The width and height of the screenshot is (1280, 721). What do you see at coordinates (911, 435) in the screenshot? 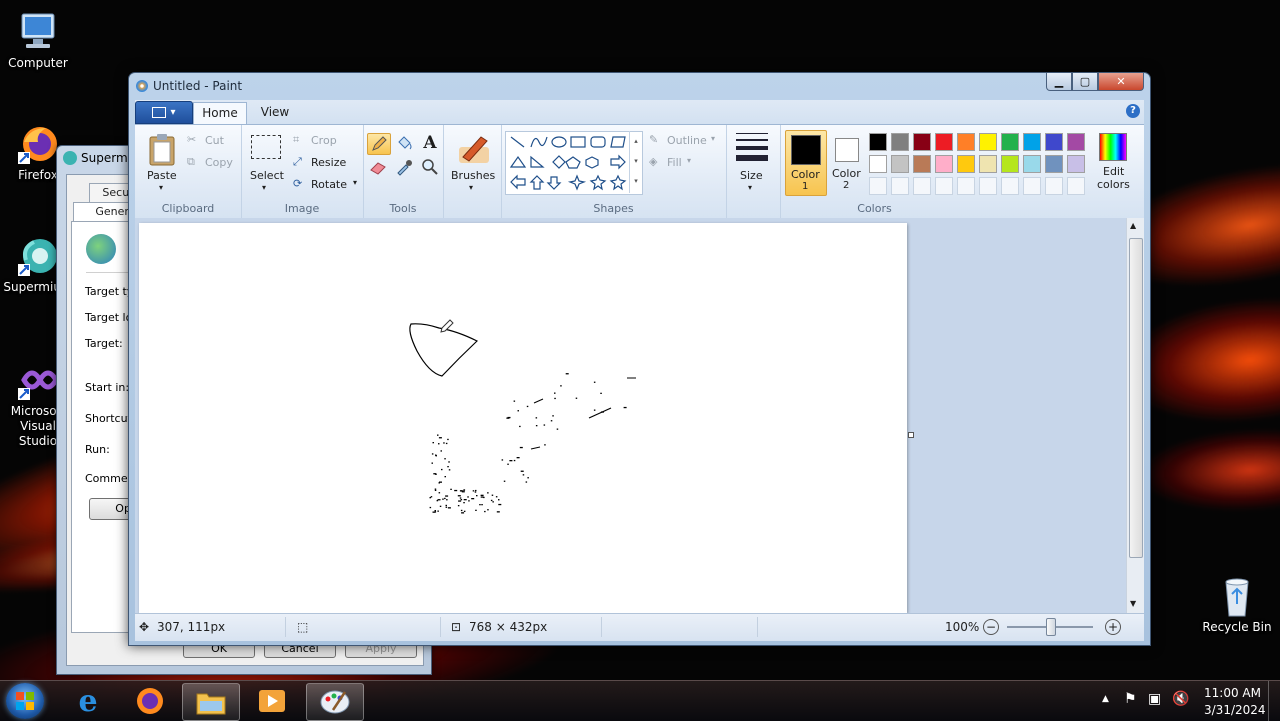
I see `canvas-resize-handle` at bounding box center [911, 435].